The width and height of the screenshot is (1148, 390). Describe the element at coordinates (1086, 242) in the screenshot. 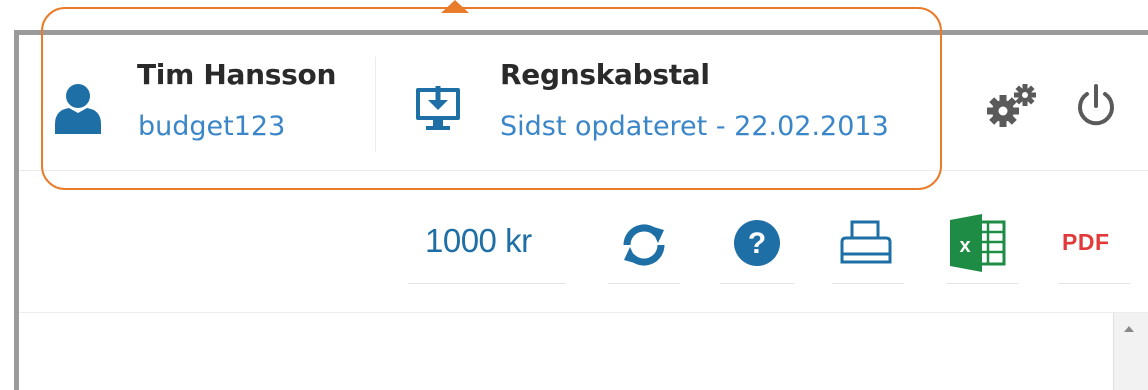

I see `pdf-export-icon: PDF` at that location.